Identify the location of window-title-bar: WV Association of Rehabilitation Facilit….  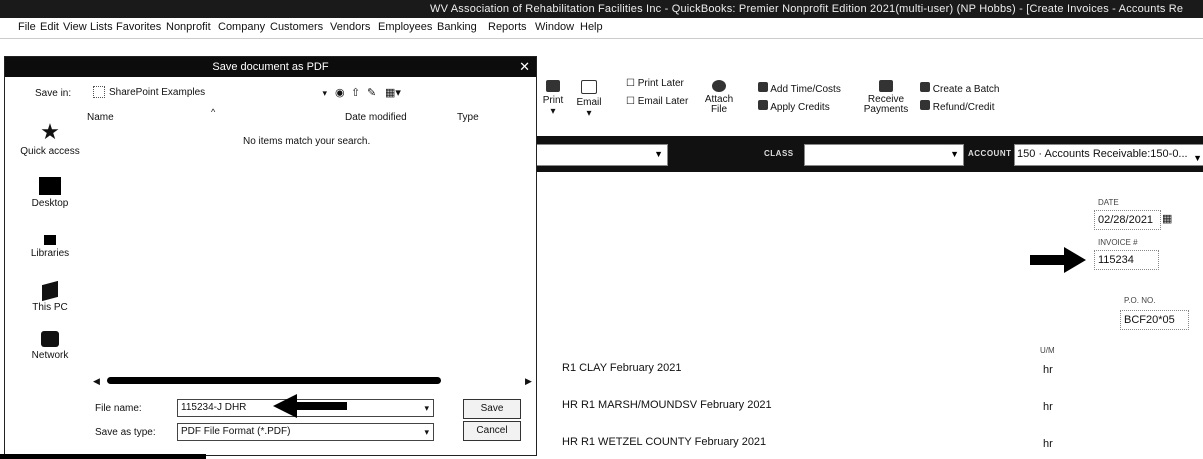
(601, 9).